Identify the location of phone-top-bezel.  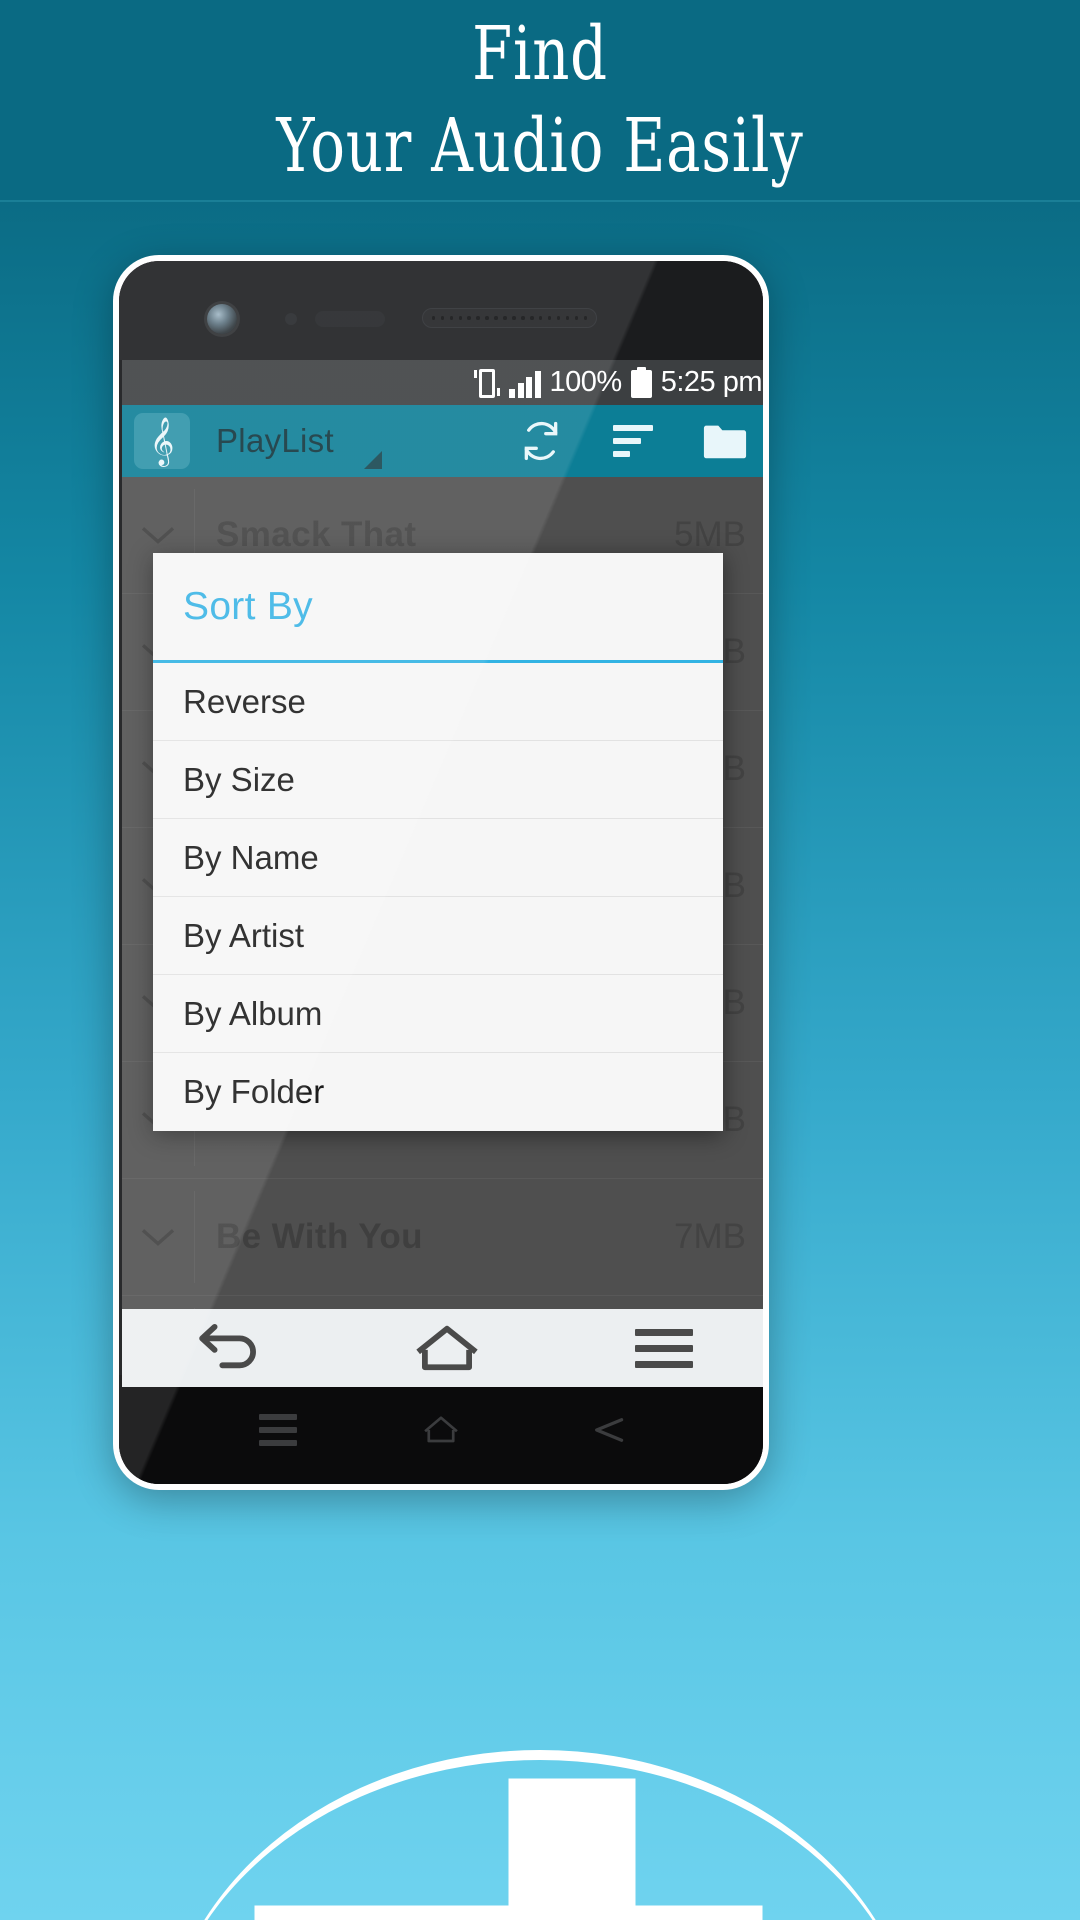
(441, 310).